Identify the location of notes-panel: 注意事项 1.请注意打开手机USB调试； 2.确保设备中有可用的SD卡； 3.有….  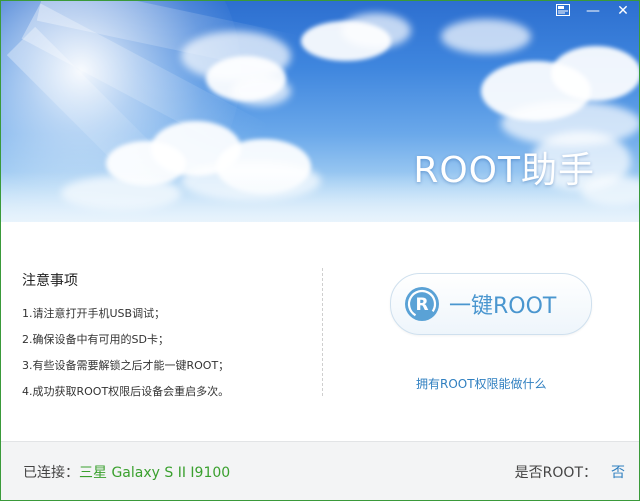
(164, 340).